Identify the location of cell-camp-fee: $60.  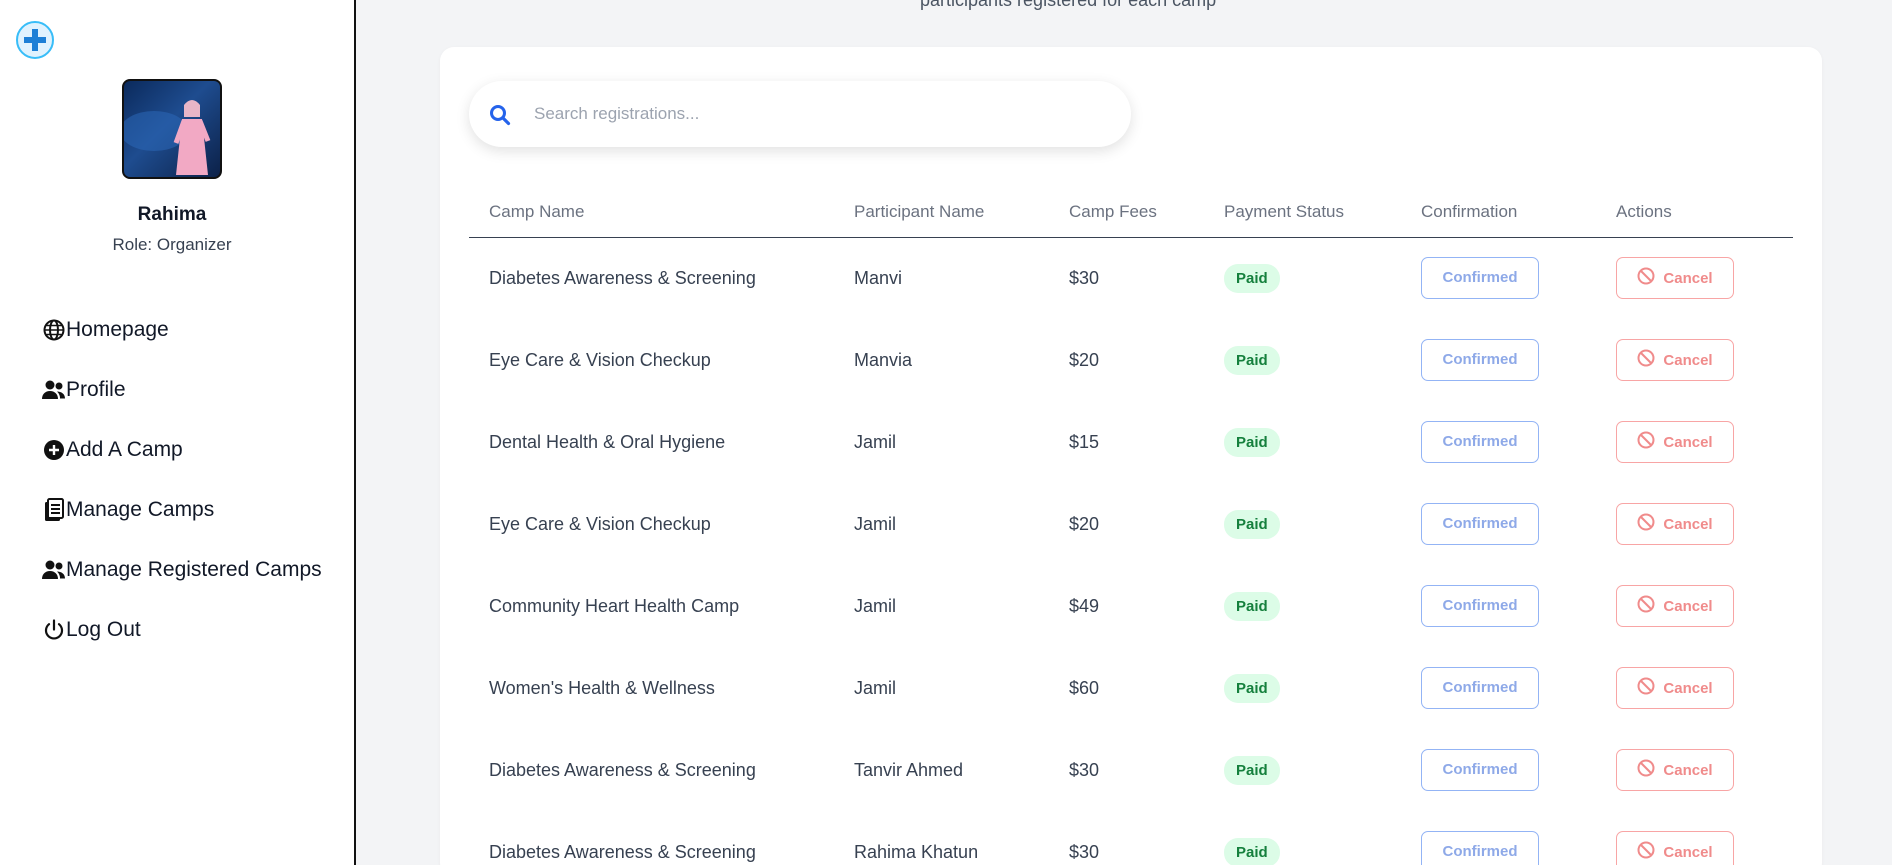
(1084, 687).